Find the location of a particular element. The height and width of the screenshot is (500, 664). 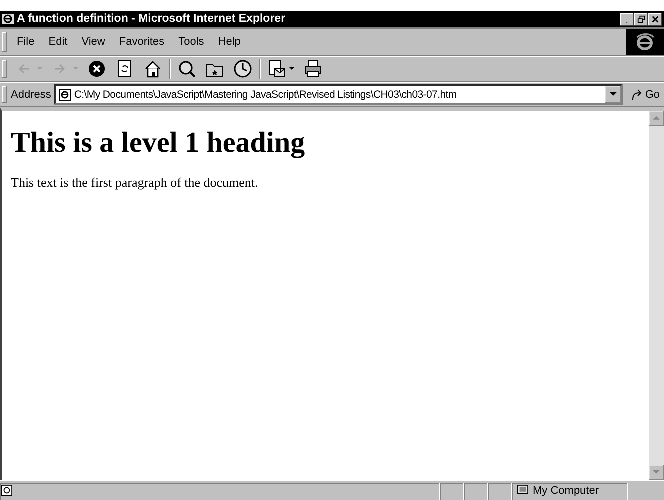

clock-icon is located at coordinates (243, 69).